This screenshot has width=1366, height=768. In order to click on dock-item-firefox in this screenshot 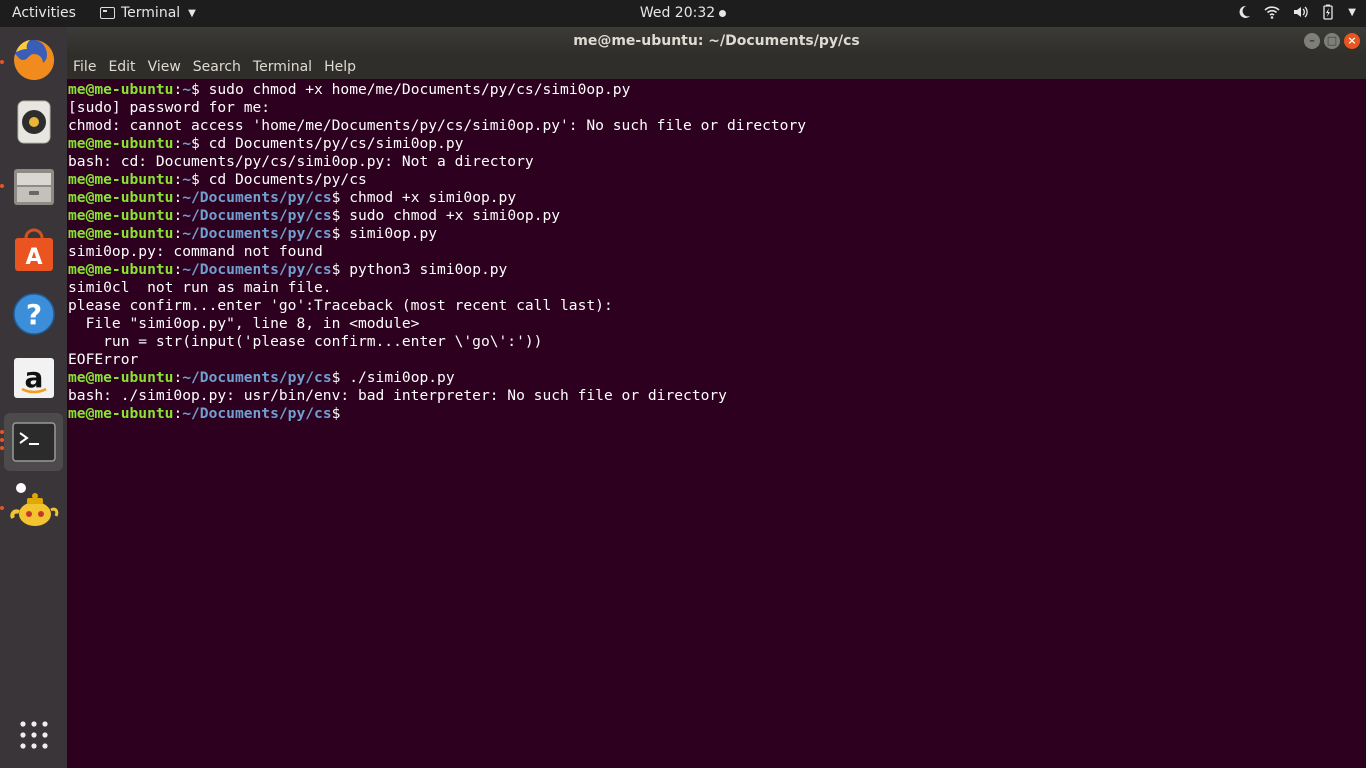, I will do `click(33, 60)`.